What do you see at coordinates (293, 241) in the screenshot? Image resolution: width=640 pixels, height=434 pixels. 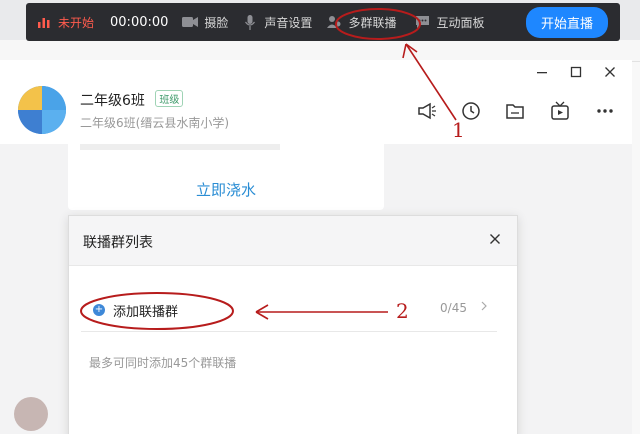 I see `dialog-header: 联播群列表` at bounding box center [293, 241].